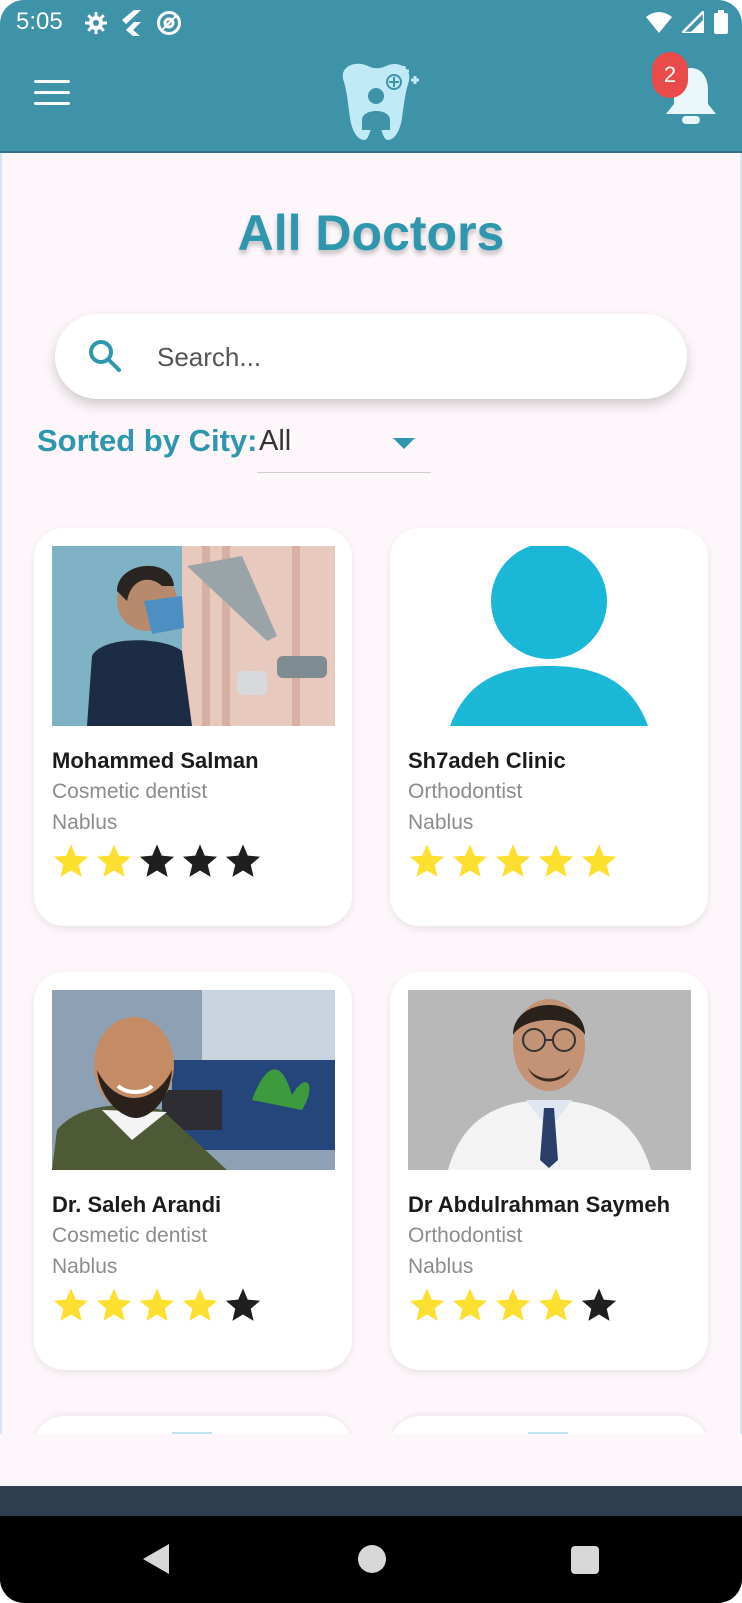 This screenshot has height=1603, width=742. I want to click on signal-icon, so click(693, 22).